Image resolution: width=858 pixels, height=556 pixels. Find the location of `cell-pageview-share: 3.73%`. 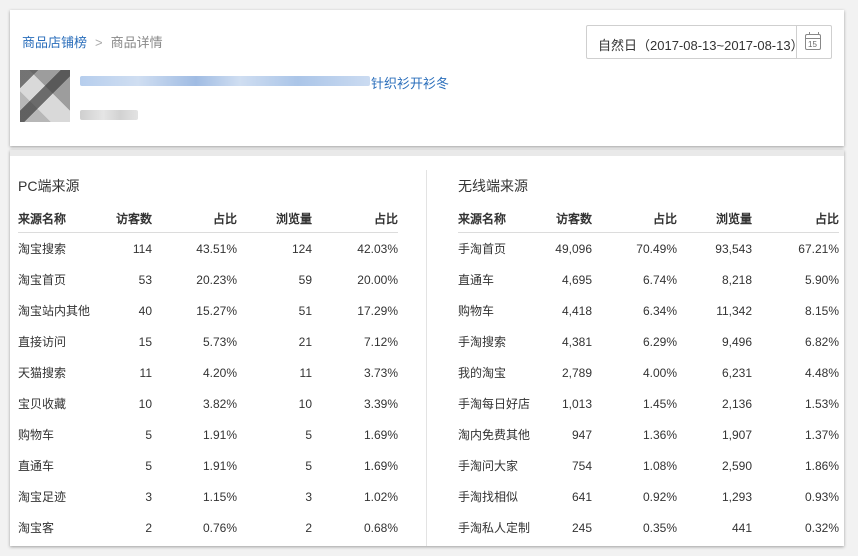

cell-pageview-share: 3.73% is located at coordinates (380, 372).